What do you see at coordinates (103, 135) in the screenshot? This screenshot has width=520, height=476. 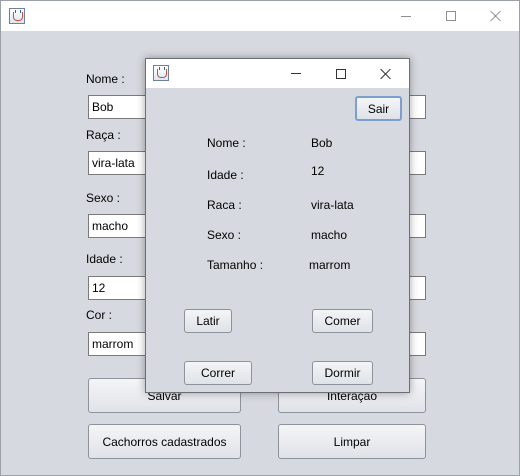 I see `raca-label: Raça :` at bounding box center [103, 135].